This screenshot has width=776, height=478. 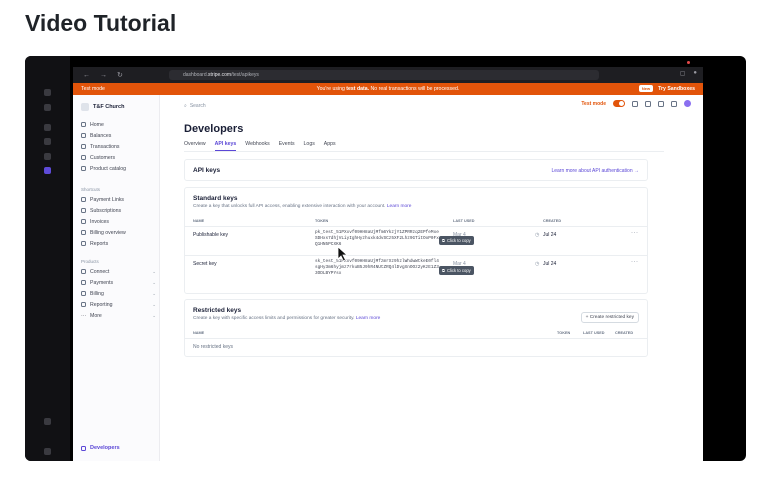 What do you see at coordinates (118, 304) in the screenshot?
I see `sidebar-item-reporting: Reporting ⌄` at bounding box center [118, 304].